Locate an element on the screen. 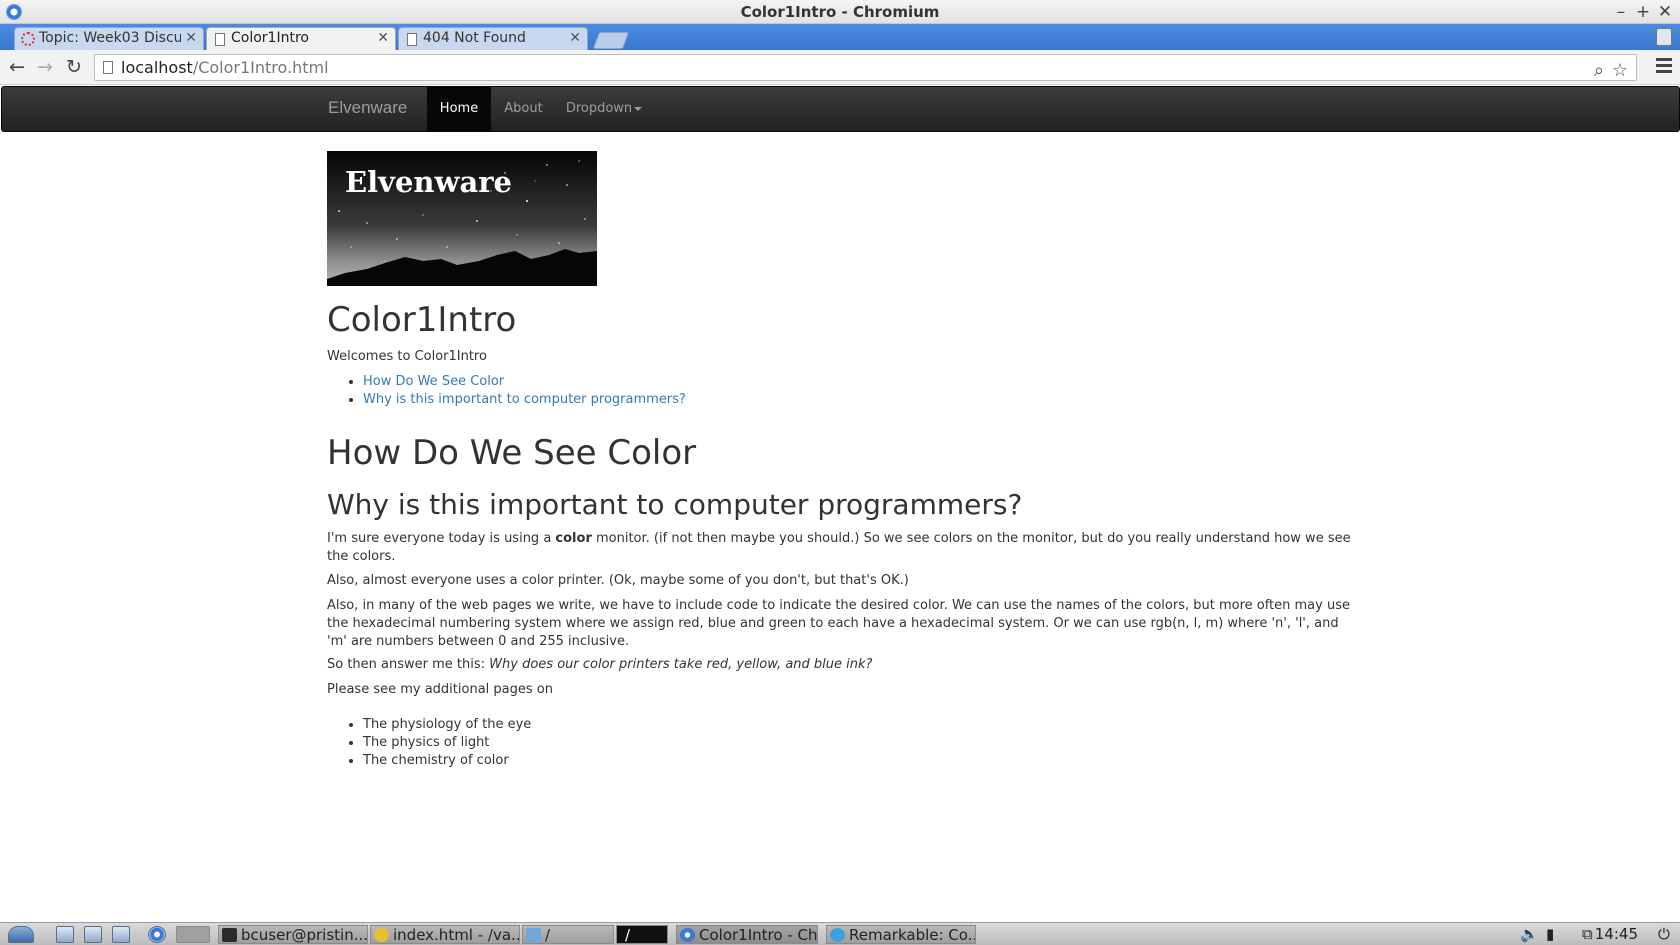 Image resolution: width=1680 pixels, height=945 pixels. list-item: The physics of light is located at coordinates (447, 743).